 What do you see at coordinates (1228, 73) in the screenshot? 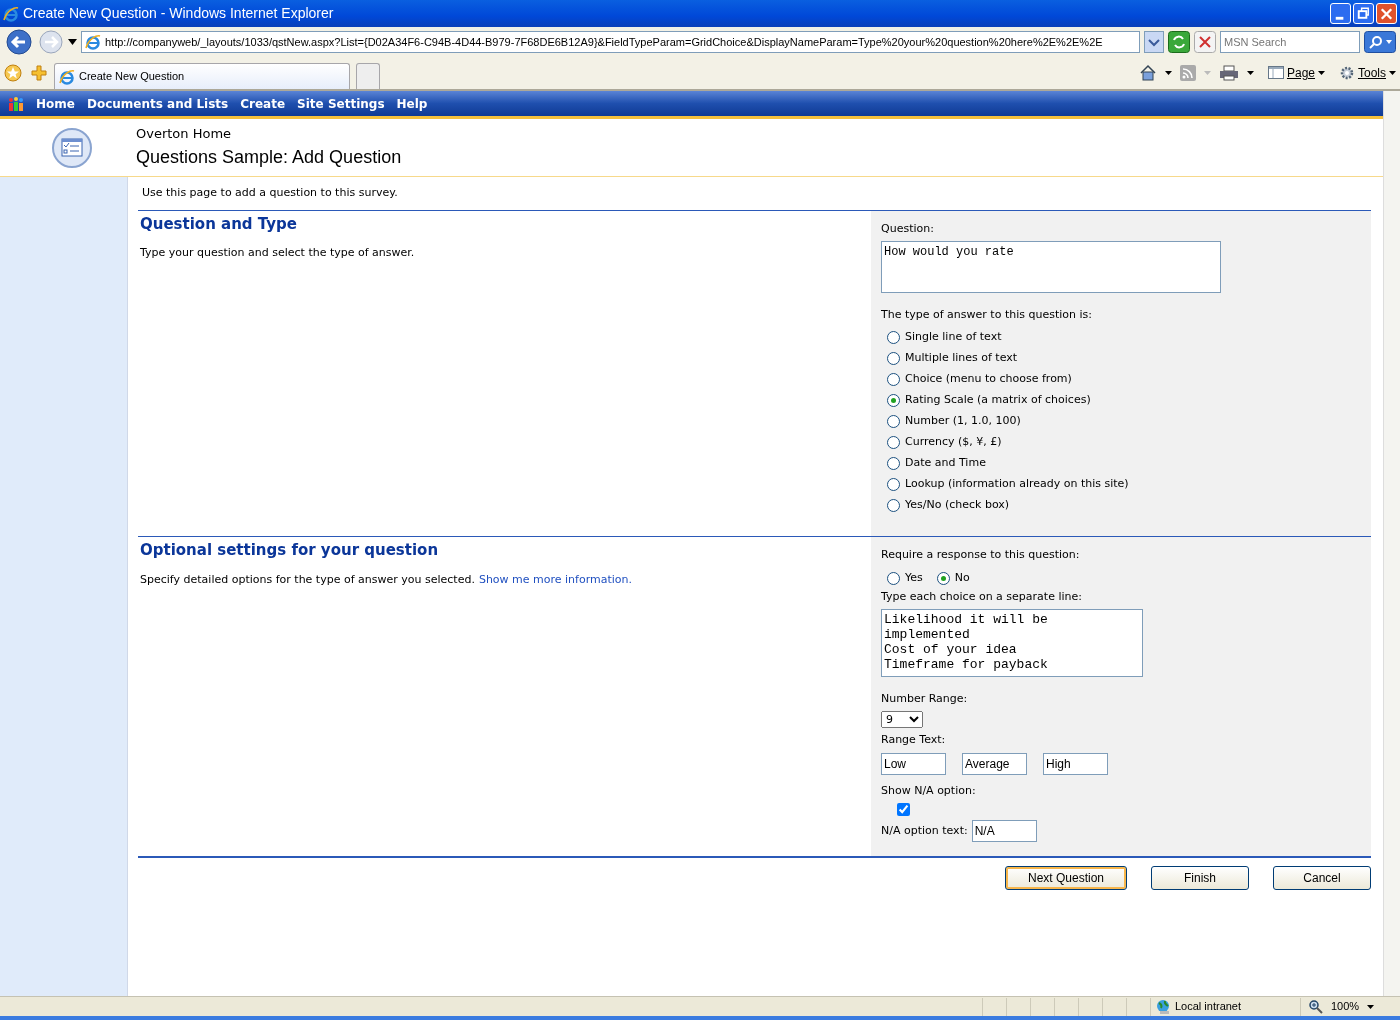
I see `printer-icon` at bounding box center [1228, 73].